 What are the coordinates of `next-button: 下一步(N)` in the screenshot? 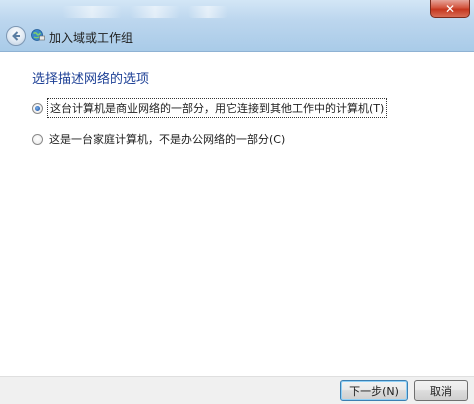 It's located at (374, 390).